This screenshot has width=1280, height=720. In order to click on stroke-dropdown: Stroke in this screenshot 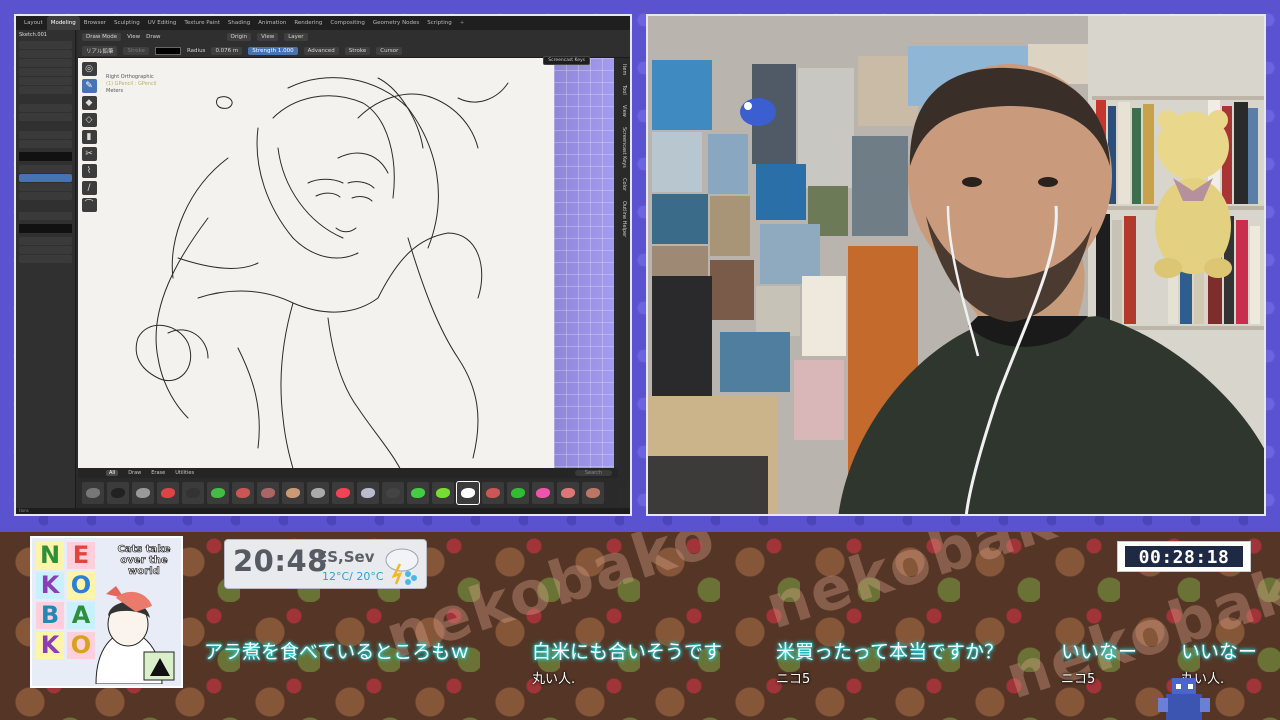, I will do `click(357, 51)`.